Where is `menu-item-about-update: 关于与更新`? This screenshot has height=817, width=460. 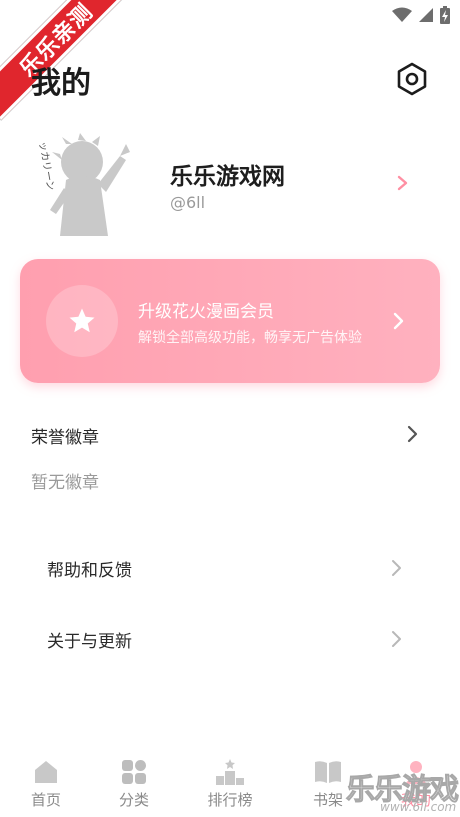 menu-item-about-update: 关于与更新 is located at coordinates (230, 639).